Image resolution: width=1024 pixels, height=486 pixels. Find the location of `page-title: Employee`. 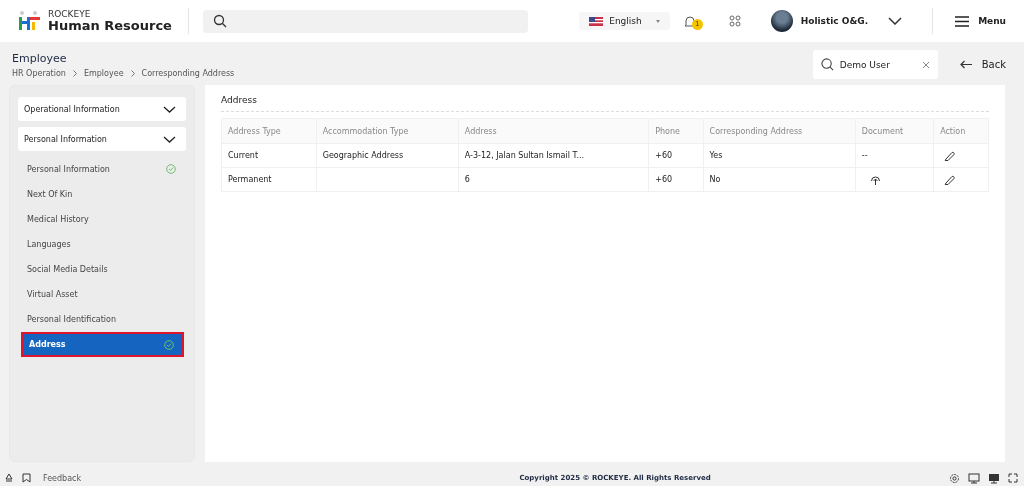

page-title: Employee is located at coordinates (40, 58).